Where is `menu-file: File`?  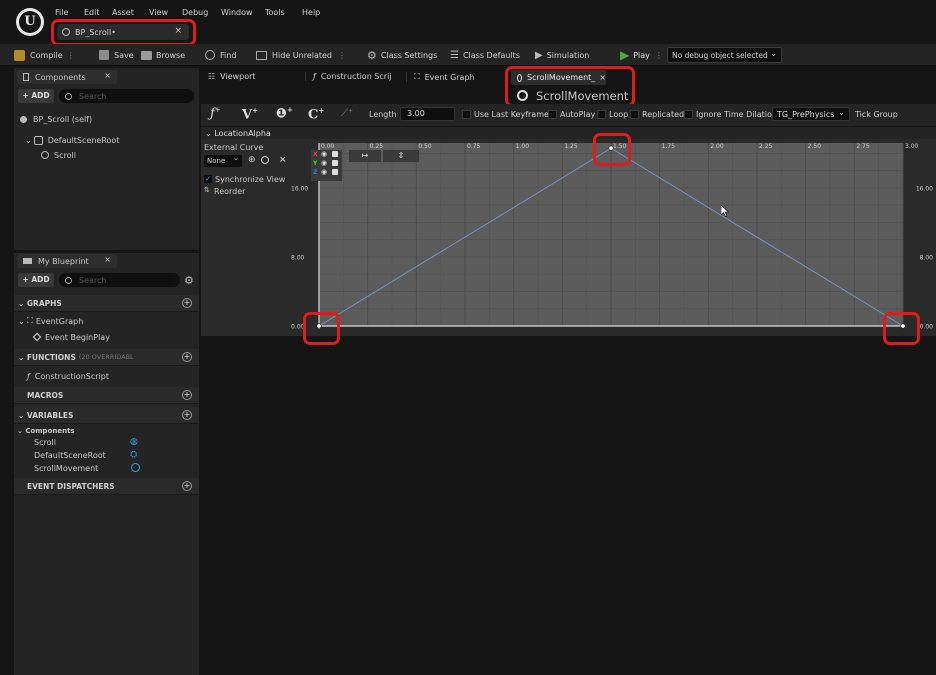
menu-file: File is located at coordinates (61, 12).